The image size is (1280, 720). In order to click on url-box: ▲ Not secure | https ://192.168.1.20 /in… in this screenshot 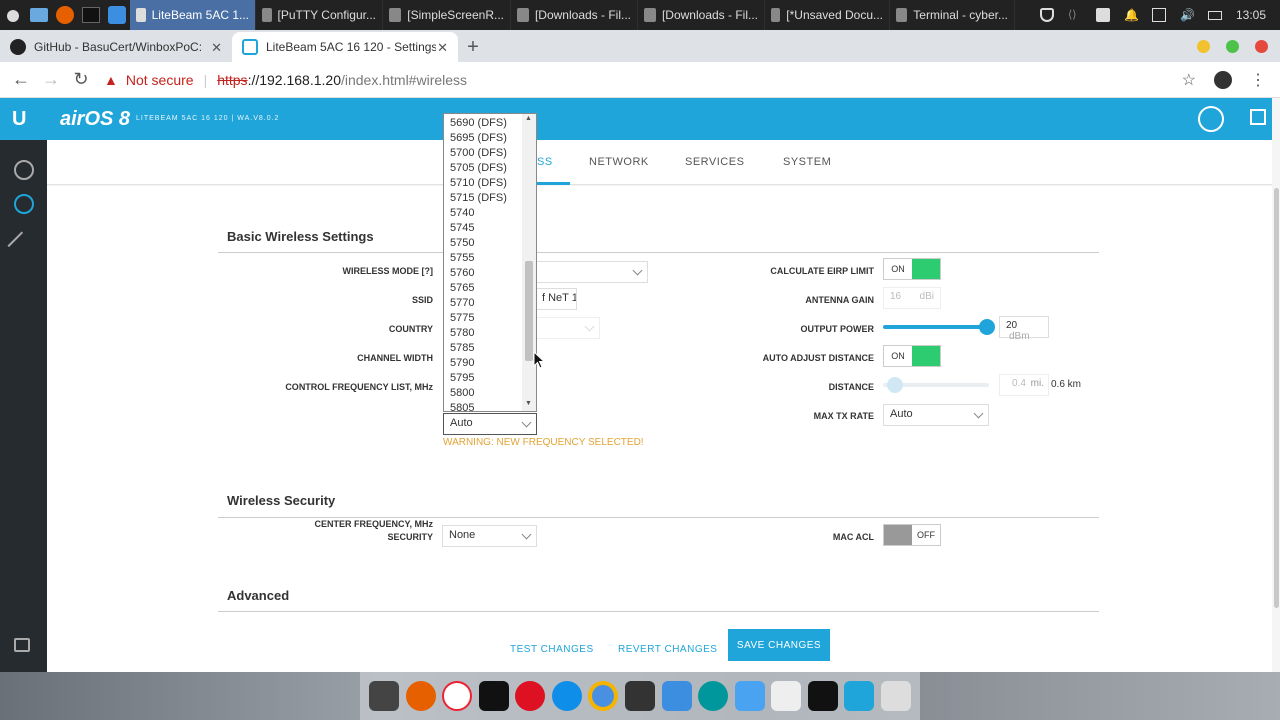, I will do `click(639, 80)`.